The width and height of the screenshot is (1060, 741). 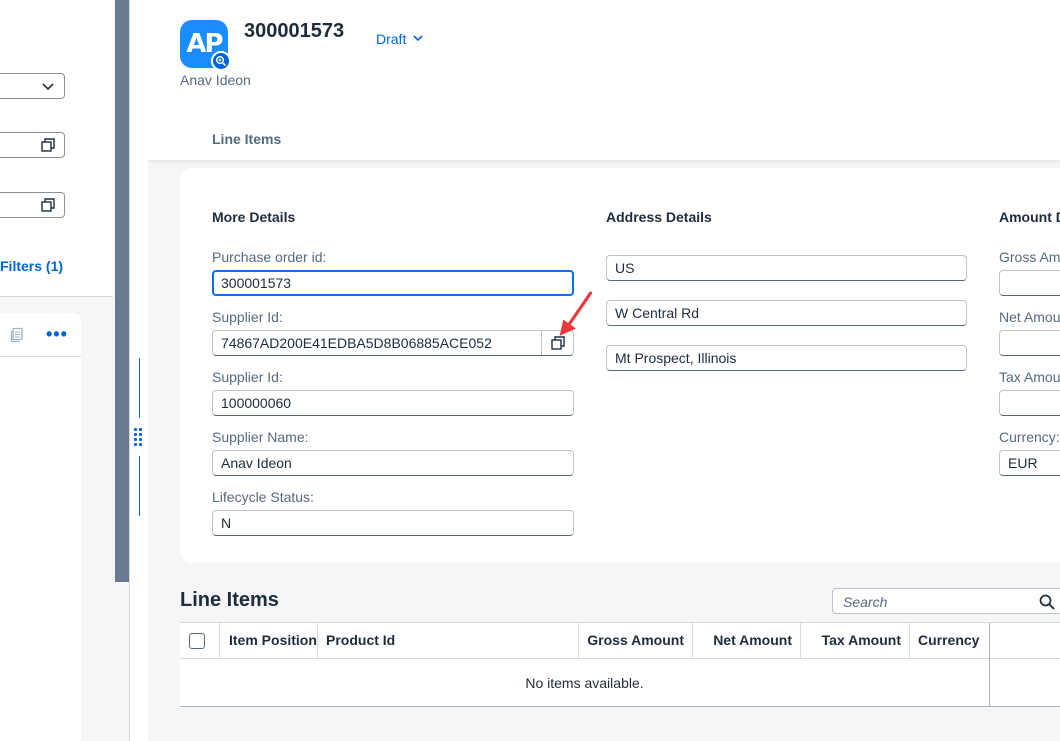 I want to click on net-amount-field, so click(x=1029, y=343).